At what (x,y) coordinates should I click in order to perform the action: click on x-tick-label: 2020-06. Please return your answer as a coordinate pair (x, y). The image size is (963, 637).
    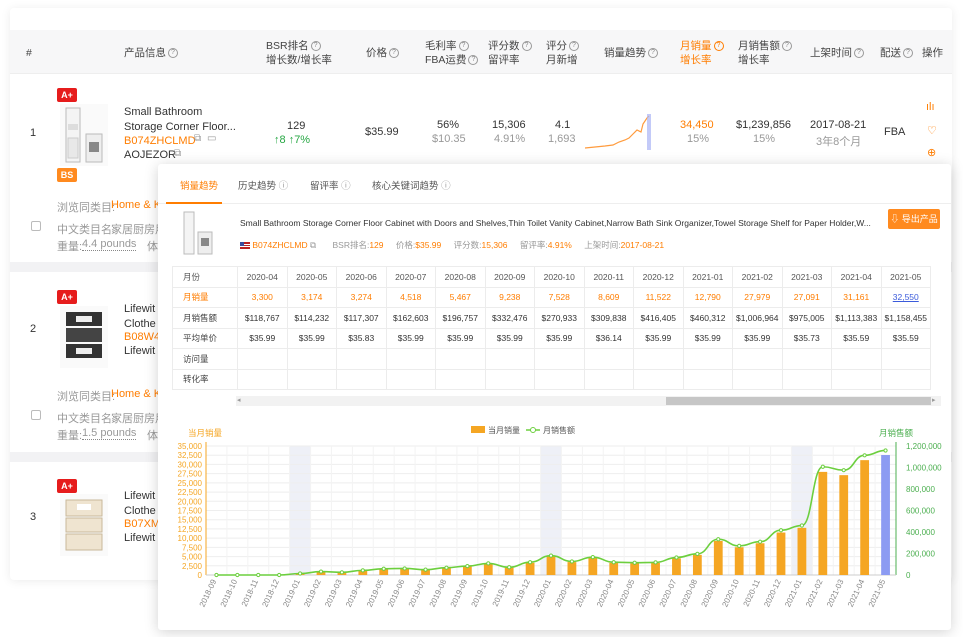
    Looking at the image, I should click on (647, 593).